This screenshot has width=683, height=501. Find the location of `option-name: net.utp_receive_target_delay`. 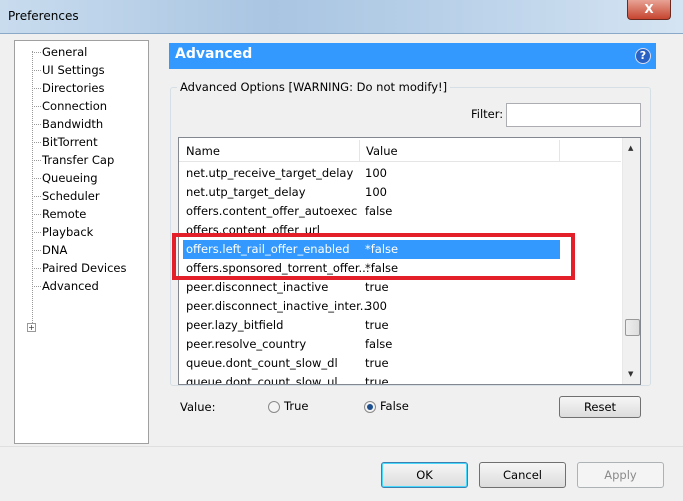

option-name: net.utp_receive_target_delay is located at coordinates (270, 173).